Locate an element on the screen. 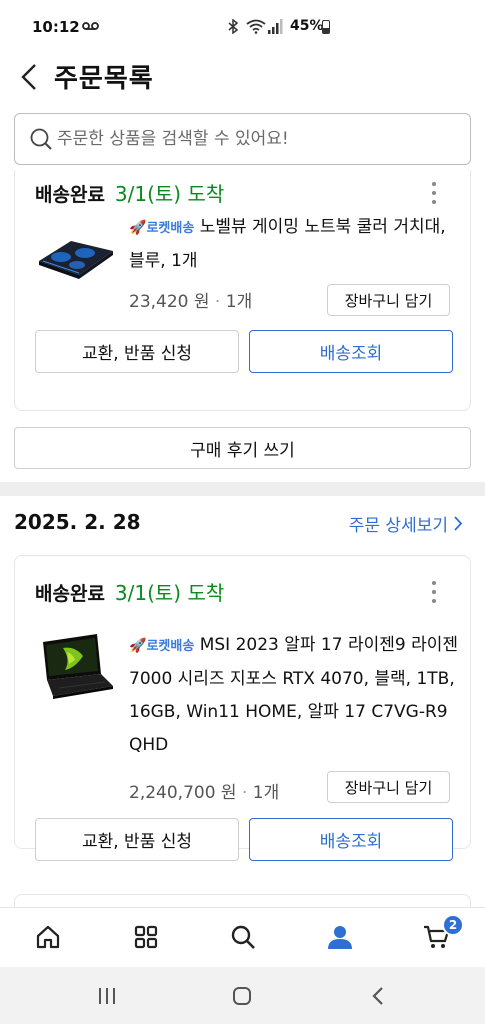 Image resolution: width=485 pixels, height=1024 pixels. home-icon is located at coordinates (48, 937).